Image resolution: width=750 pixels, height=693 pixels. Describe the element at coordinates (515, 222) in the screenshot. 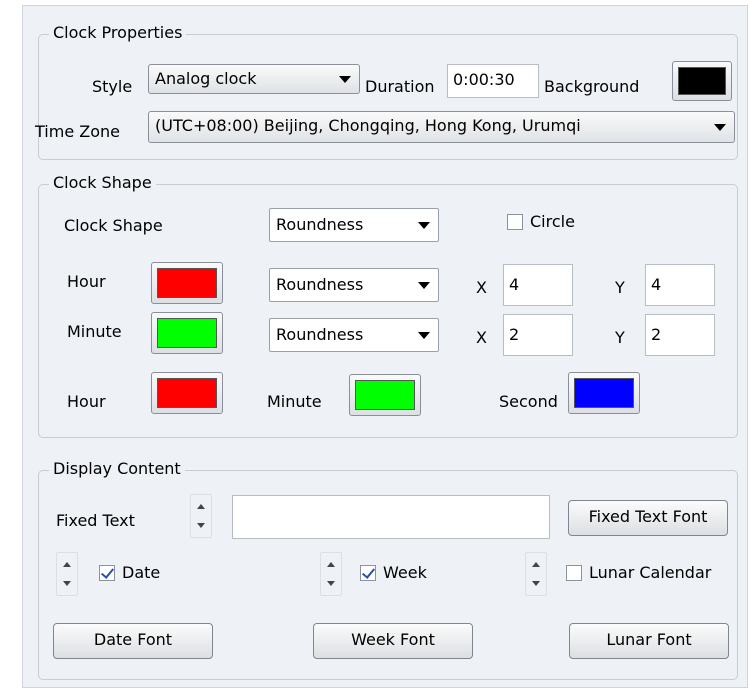

I see `circle-checkbox` at that location.